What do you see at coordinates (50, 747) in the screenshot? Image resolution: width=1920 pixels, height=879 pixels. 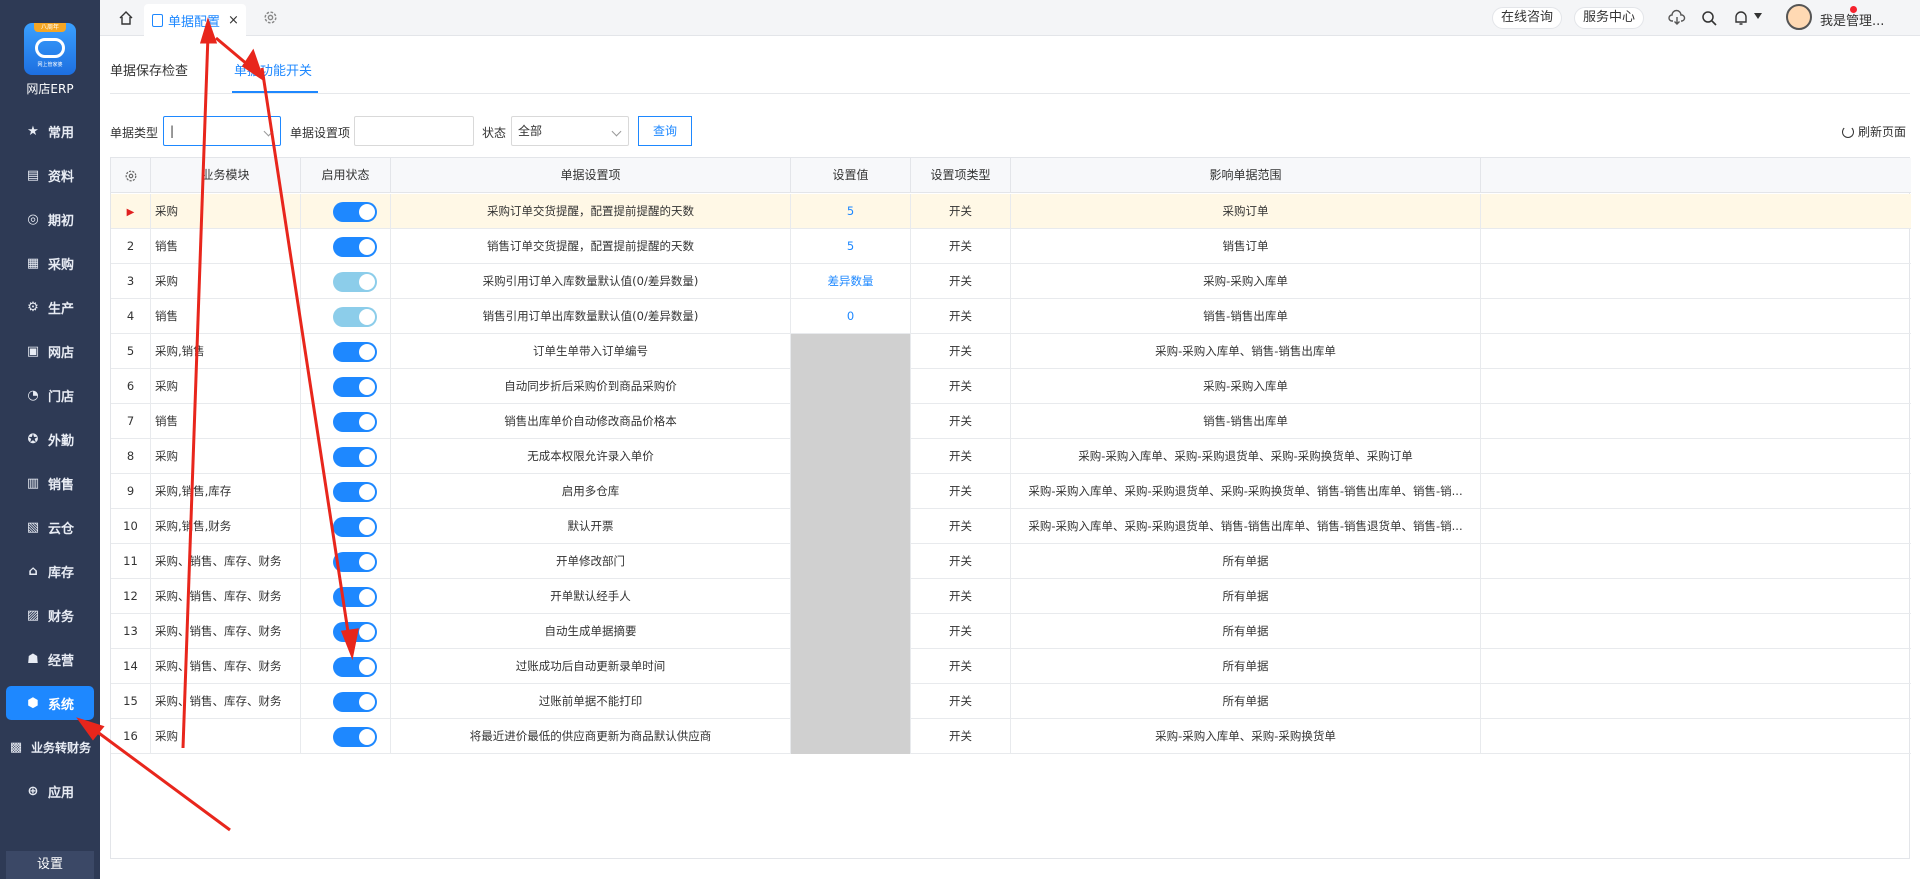 I see `sidebar-item-14: ▩ 业务转财务` at bounding box center [50, 747].